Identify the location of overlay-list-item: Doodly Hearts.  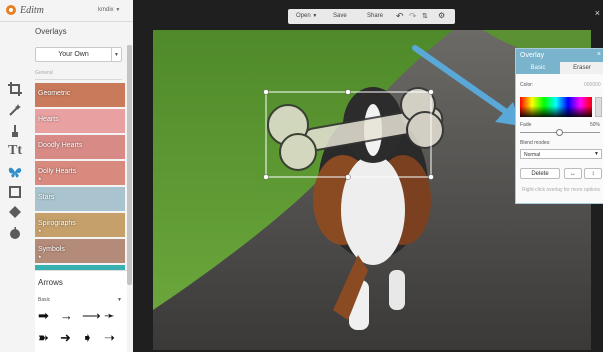
(80, 147).